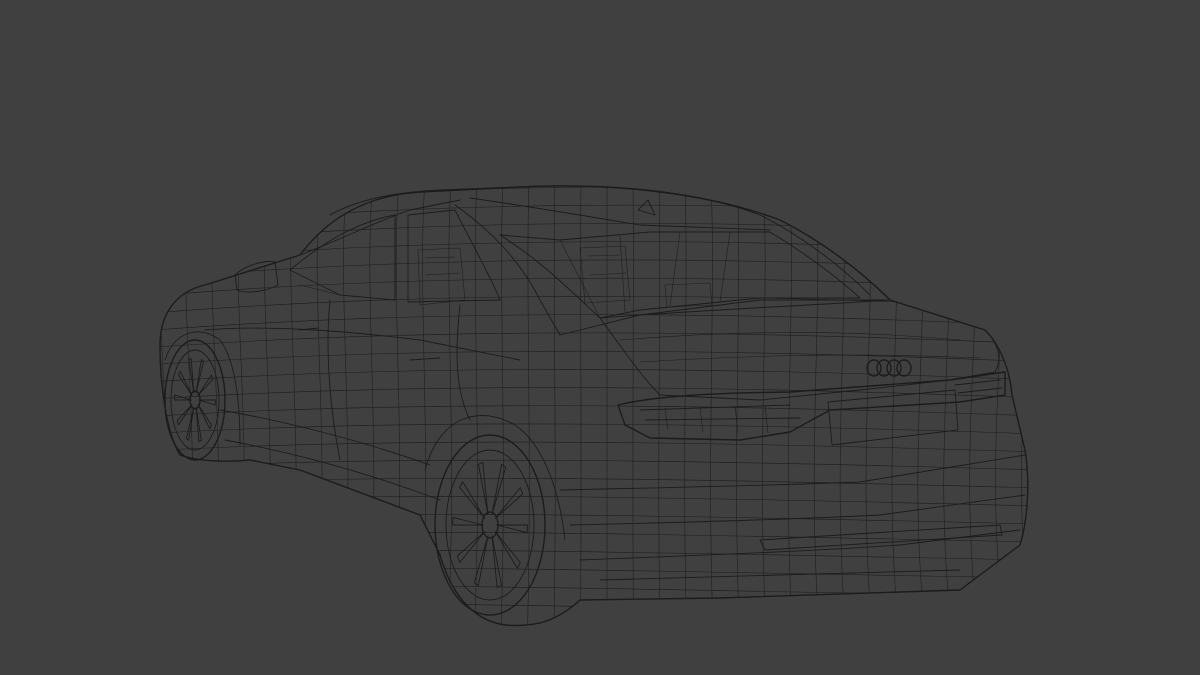  I want to click on antenna, so click(646, 207).